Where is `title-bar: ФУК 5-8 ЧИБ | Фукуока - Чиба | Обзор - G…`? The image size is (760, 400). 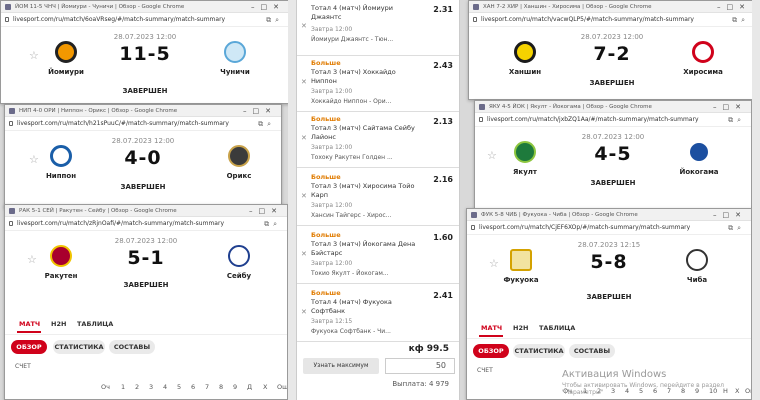
title-bar: ФУК 5-8 ЧИБ | Фукуока - Чиба | Обзор - G… is located at coordinates (609, 215).